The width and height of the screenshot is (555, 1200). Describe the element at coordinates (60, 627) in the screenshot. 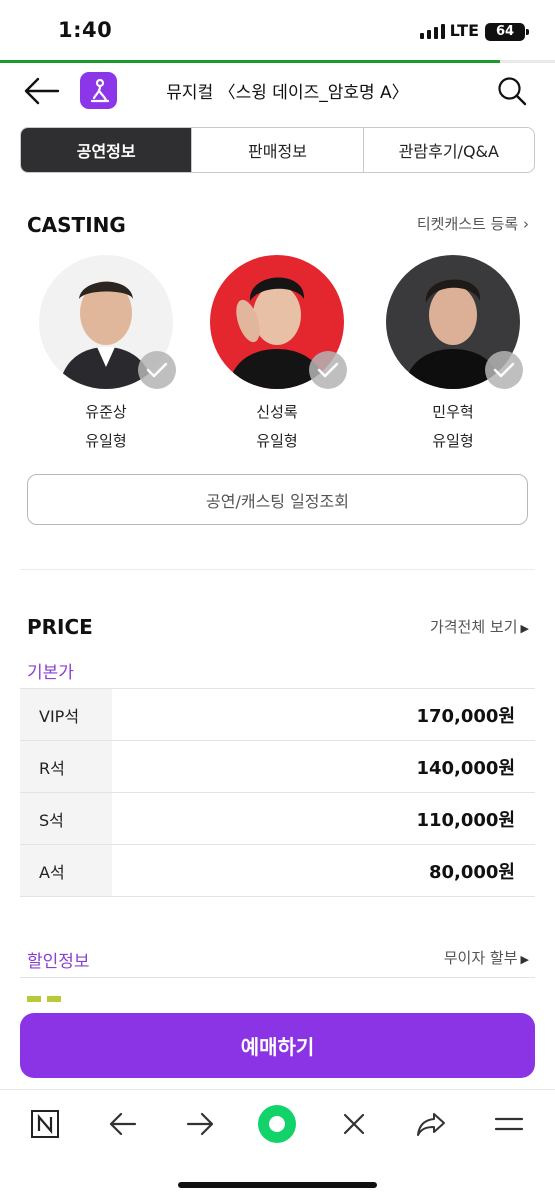

I see `price-heading: PRICE` at that location.